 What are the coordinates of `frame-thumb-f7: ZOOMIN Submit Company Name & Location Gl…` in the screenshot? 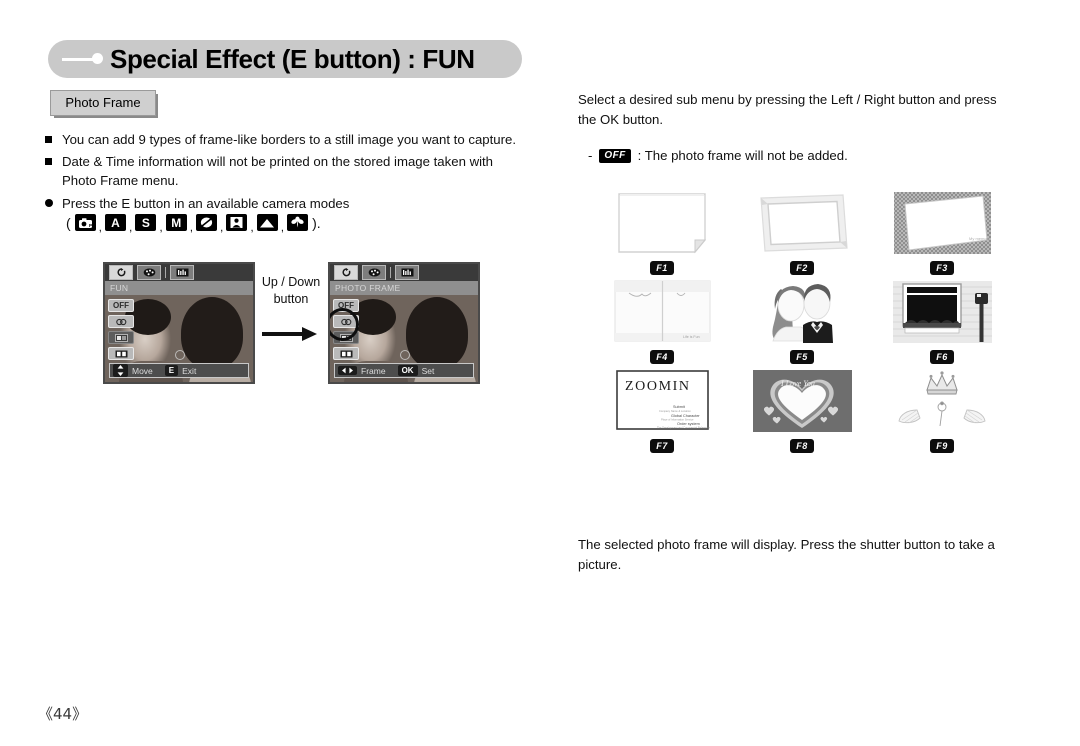 It's located at (662, 401).